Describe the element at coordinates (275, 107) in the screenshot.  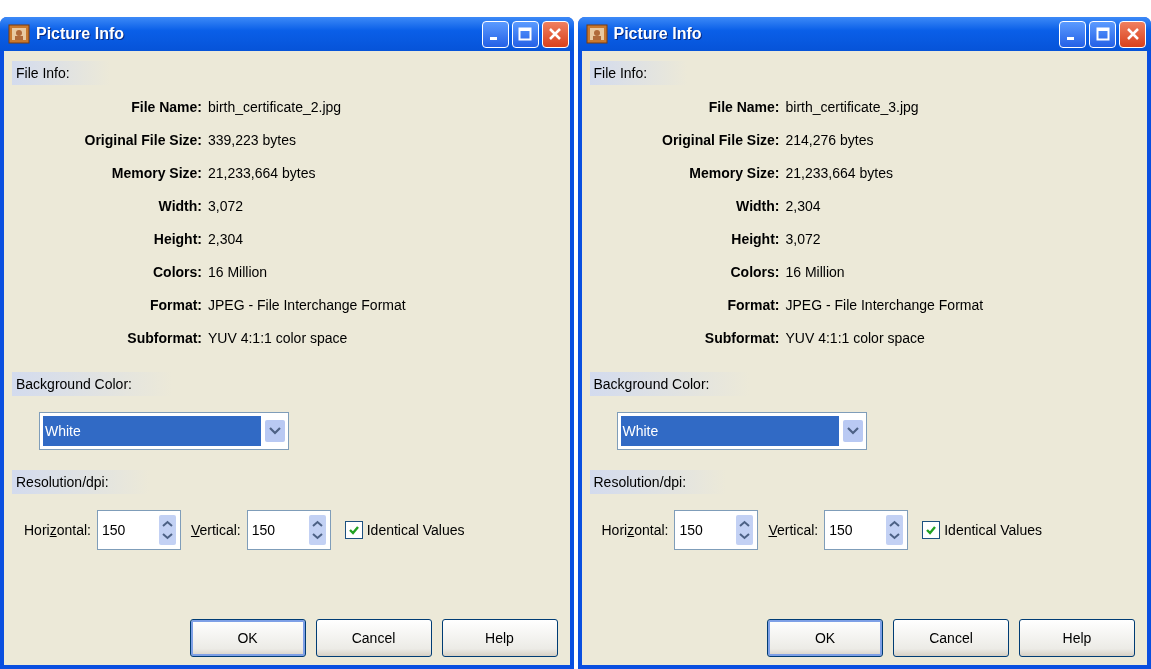
I see `info-value: birth_certificate_2.jpg` at that location.